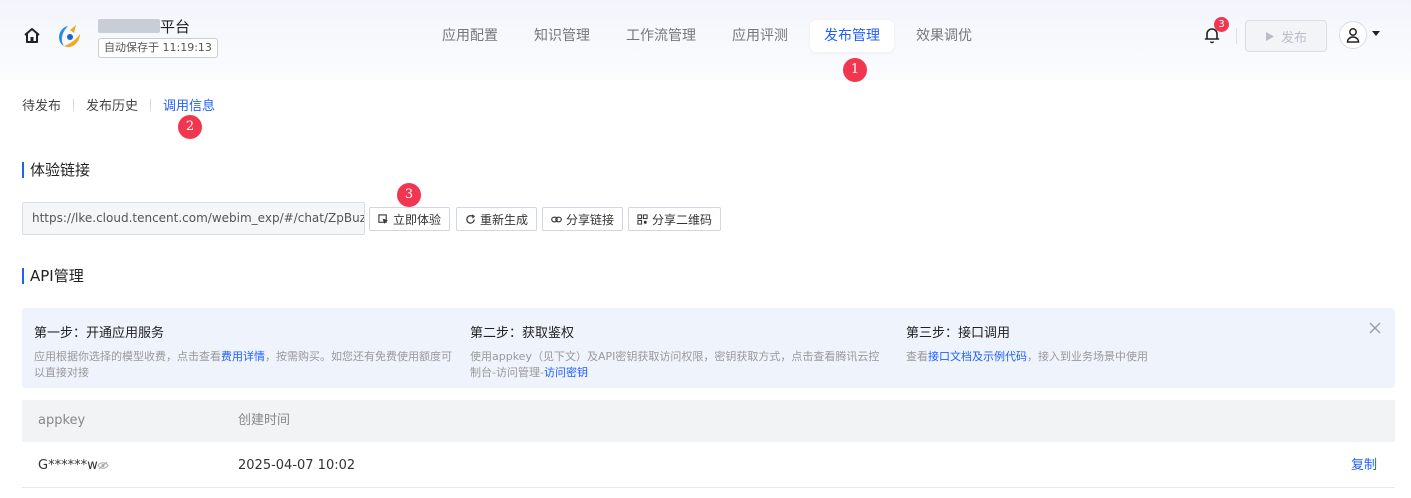  What do you see at coordinates (562, 36) in the screenshot?
I see `nav-item-knowledge: 知识管理` at bounding box center [562, 36].